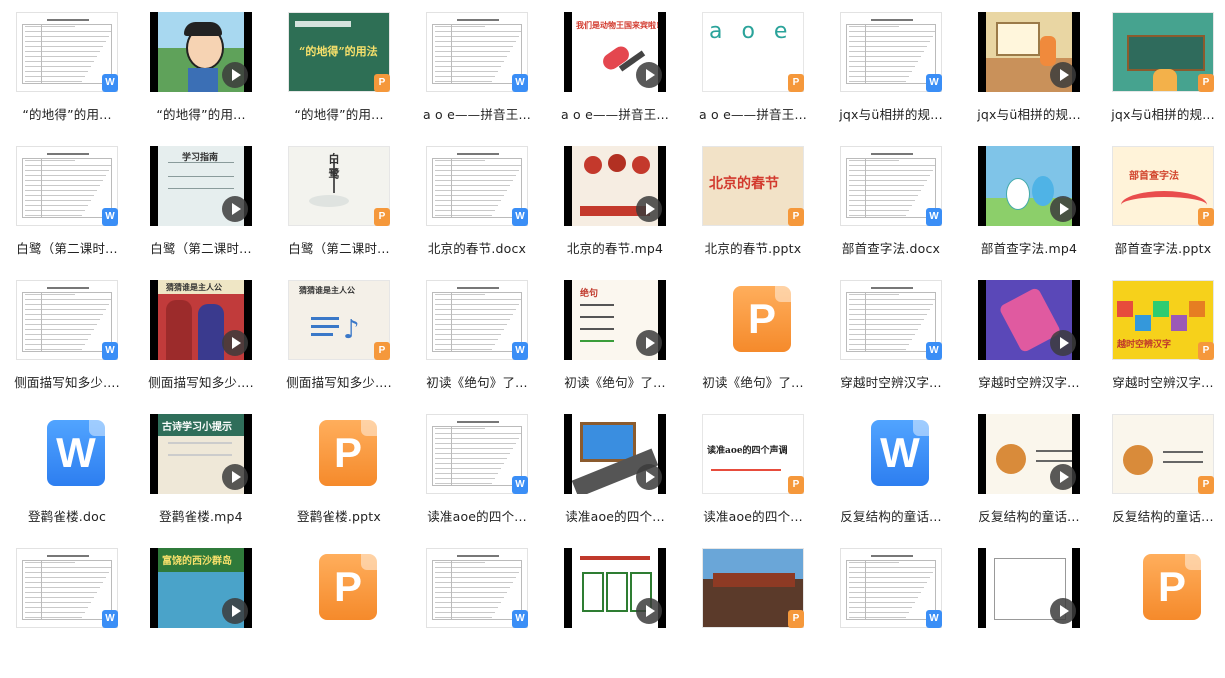  Describe the element at coordinates (201, 186) in the screenshot. I see `file-thumbnail: 学习指南` at that location.